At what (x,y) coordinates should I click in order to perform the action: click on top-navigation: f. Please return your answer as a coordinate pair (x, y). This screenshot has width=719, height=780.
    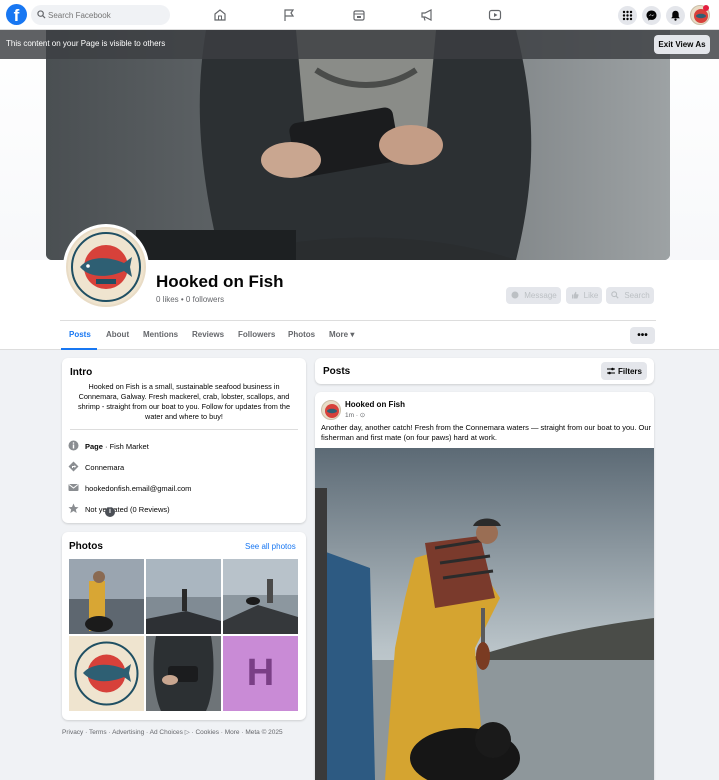
    Looking at the image, I should click on (359, 15).